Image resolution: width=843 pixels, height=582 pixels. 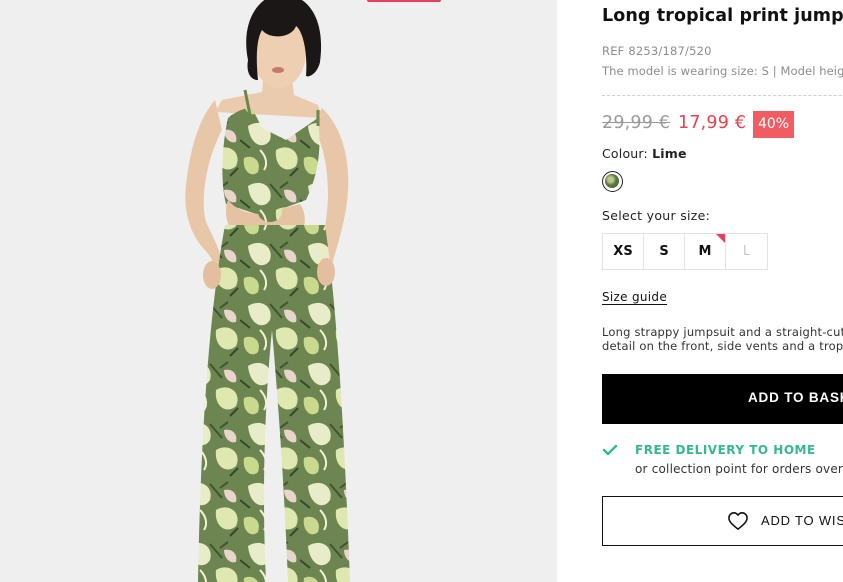 What do you see at coordinates (657, 51) in the screenshot?
I see `product-ref: REF 8253/187/520` at bounding box center [657, 51].